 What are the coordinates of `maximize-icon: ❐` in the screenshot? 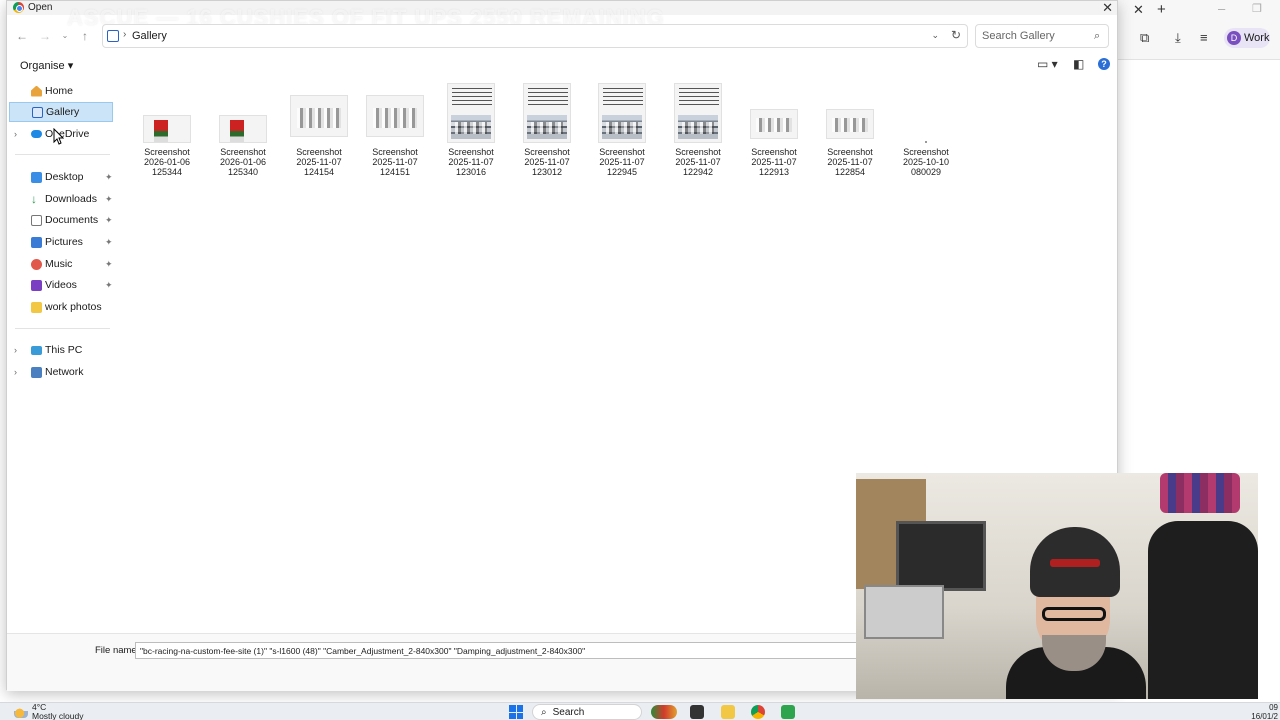 It's located at (1257, 8).